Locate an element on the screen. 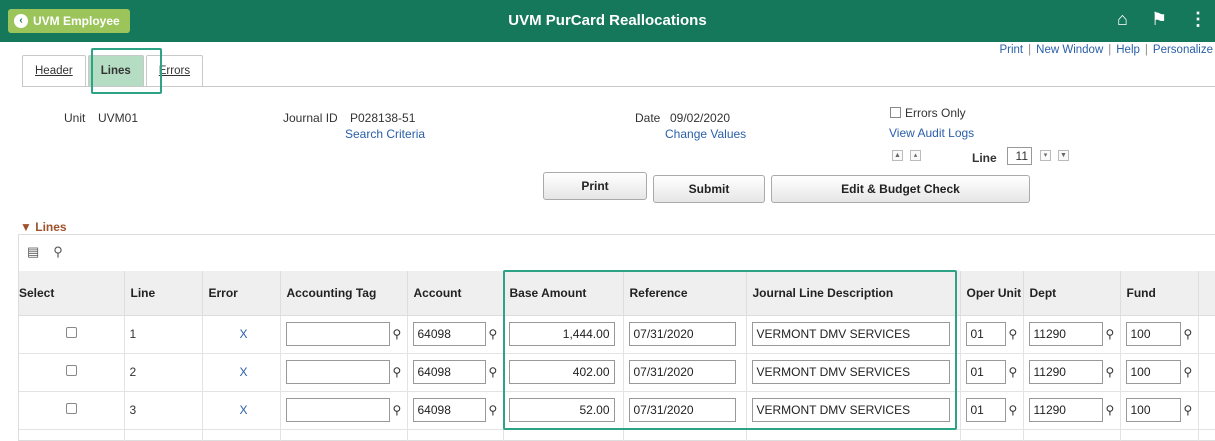 The height and width of the screenshot is (441, 1215). home-icon: ⌂ is located at coordinates (1122, 19).